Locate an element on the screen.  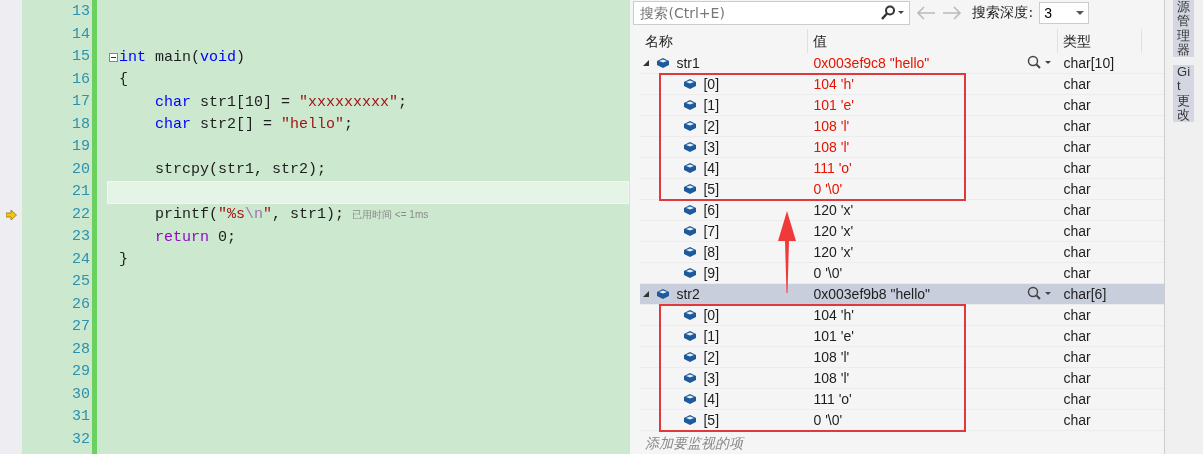
code-line: int main(void) is located at coordinates (182, 57).